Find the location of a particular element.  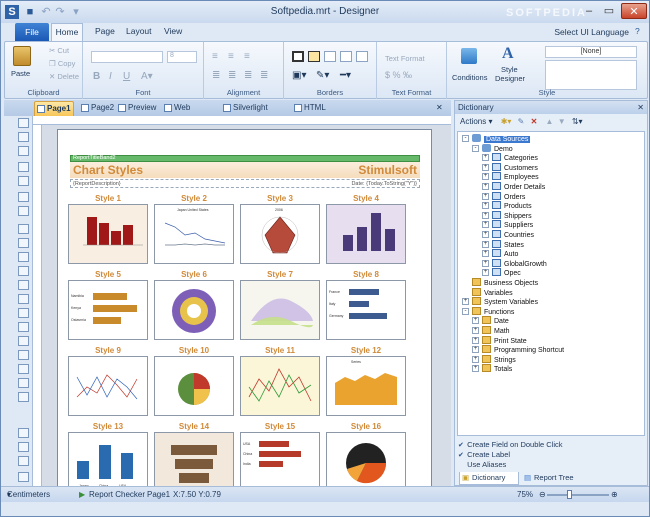

tree-node: + Customers is located at coordinates (510, 167).